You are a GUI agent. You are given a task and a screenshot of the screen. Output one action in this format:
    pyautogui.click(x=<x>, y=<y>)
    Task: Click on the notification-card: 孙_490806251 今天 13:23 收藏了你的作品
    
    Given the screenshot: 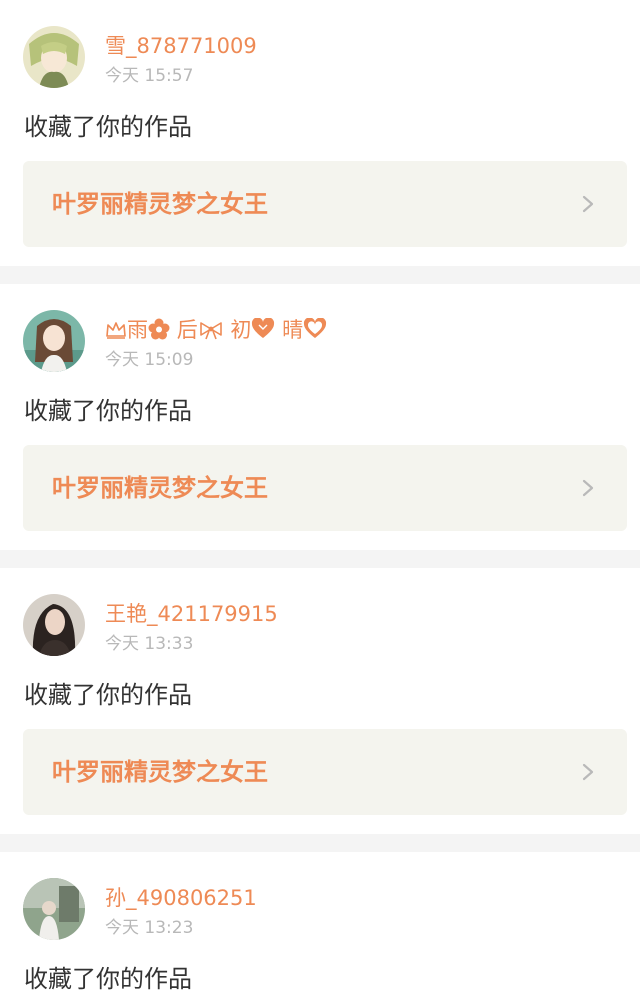 What is the action you would take?
    pyautogui.click(x=320, y=926)
    